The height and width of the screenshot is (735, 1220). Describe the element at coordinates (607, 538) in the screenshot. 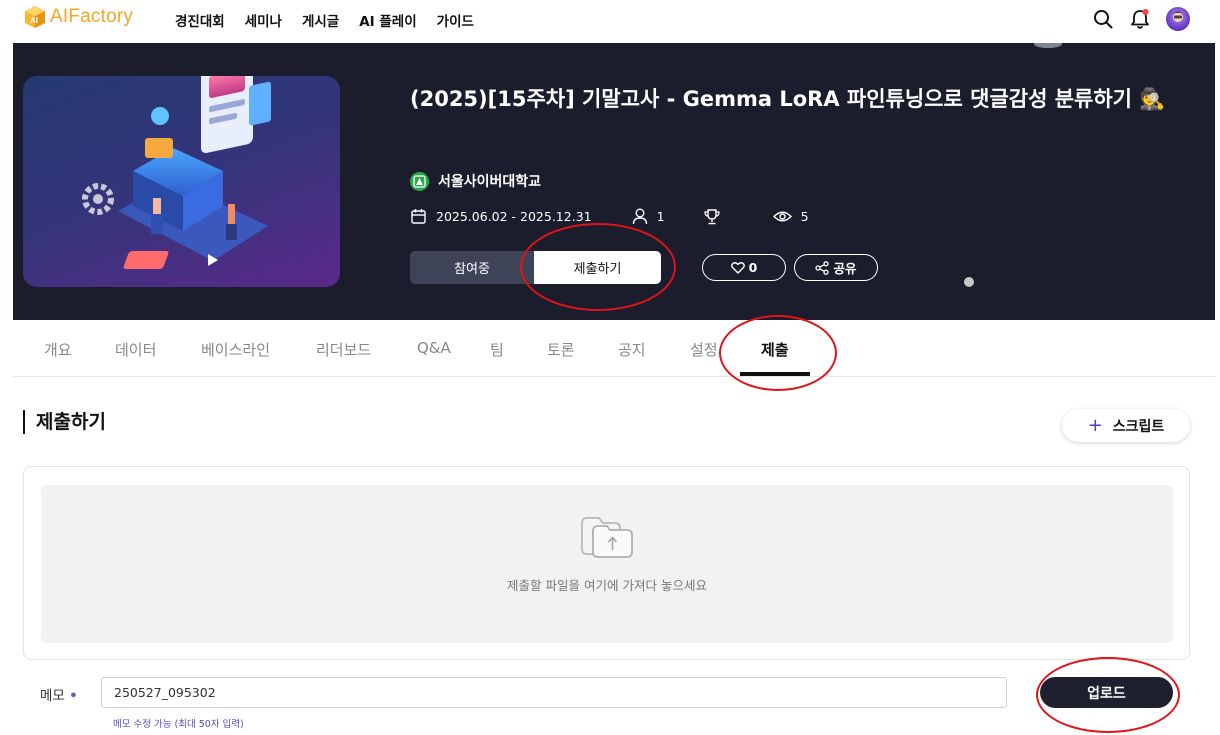

I see `folder-upload-icon` at that location.